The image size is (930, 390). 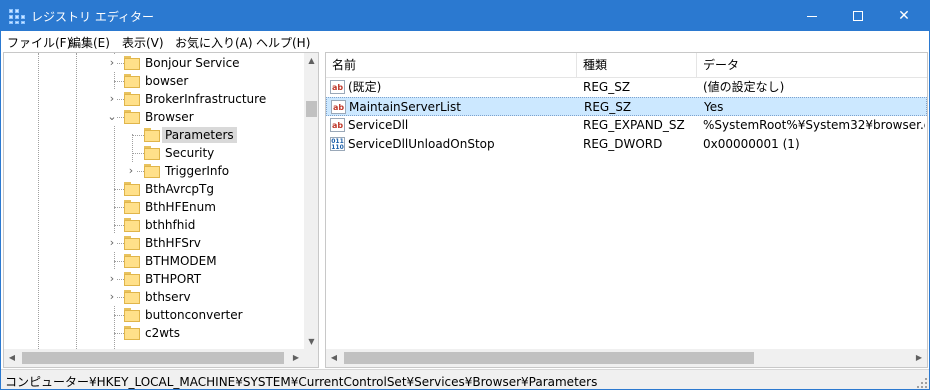 I want to click on tree-node: › BTHPORT, so click(x=154, y=279).